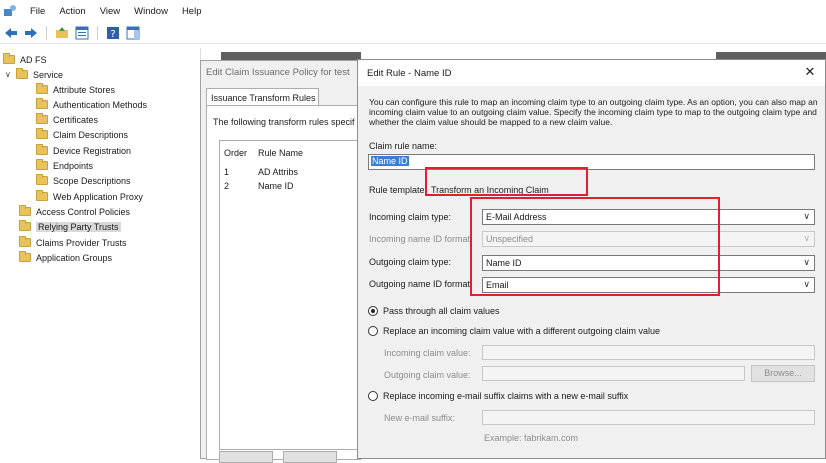 The height and width of the screenshot is (463, 826). I want to click on adfs-app-icon, so click(10, 11).